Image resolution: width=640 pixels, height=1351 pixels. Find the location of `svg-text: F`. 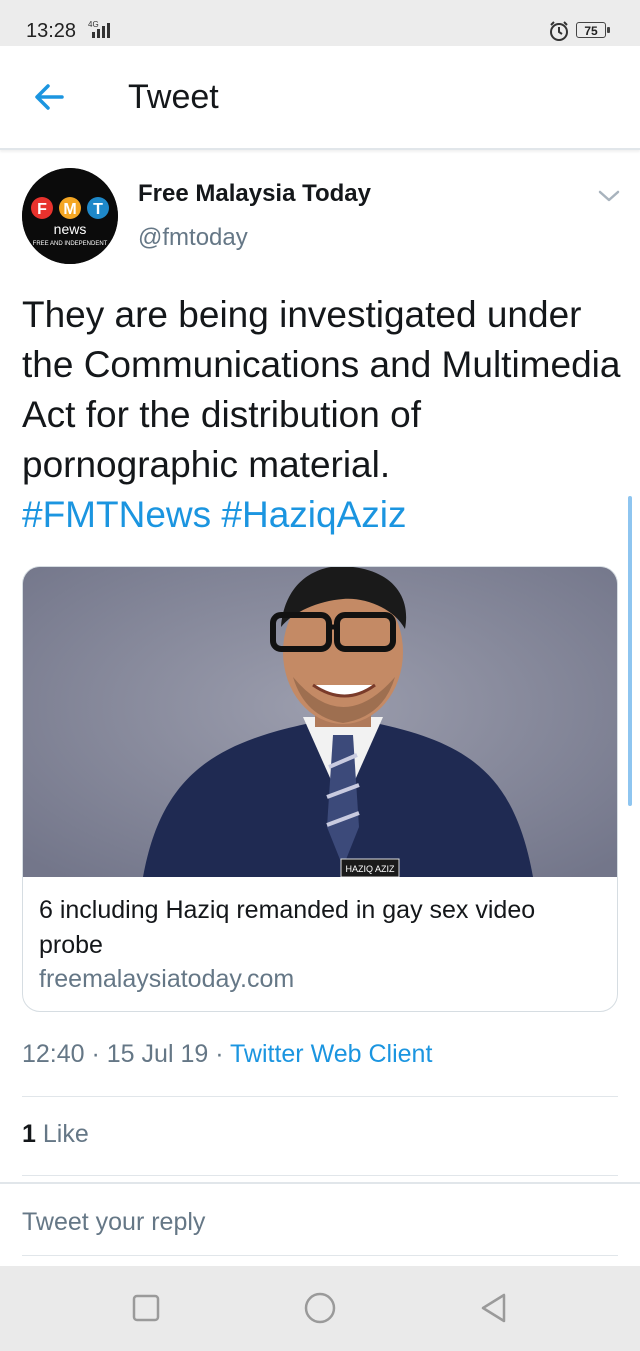

svg-text: F is located at coordinates (42, 209).